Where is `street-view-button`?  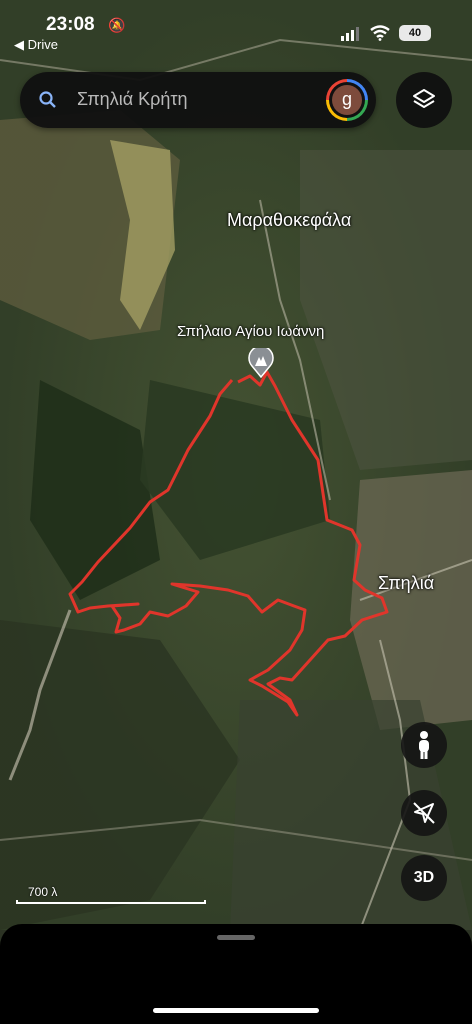 street-view-button is located at coordinates (424, 745).